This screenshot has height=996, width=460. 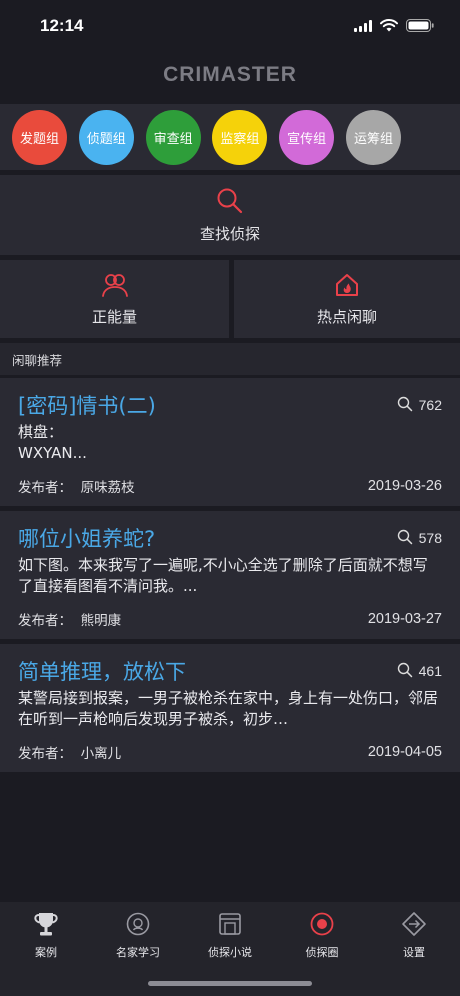 I want to click on author-name: 小离儿, so click(x=101, y=754).